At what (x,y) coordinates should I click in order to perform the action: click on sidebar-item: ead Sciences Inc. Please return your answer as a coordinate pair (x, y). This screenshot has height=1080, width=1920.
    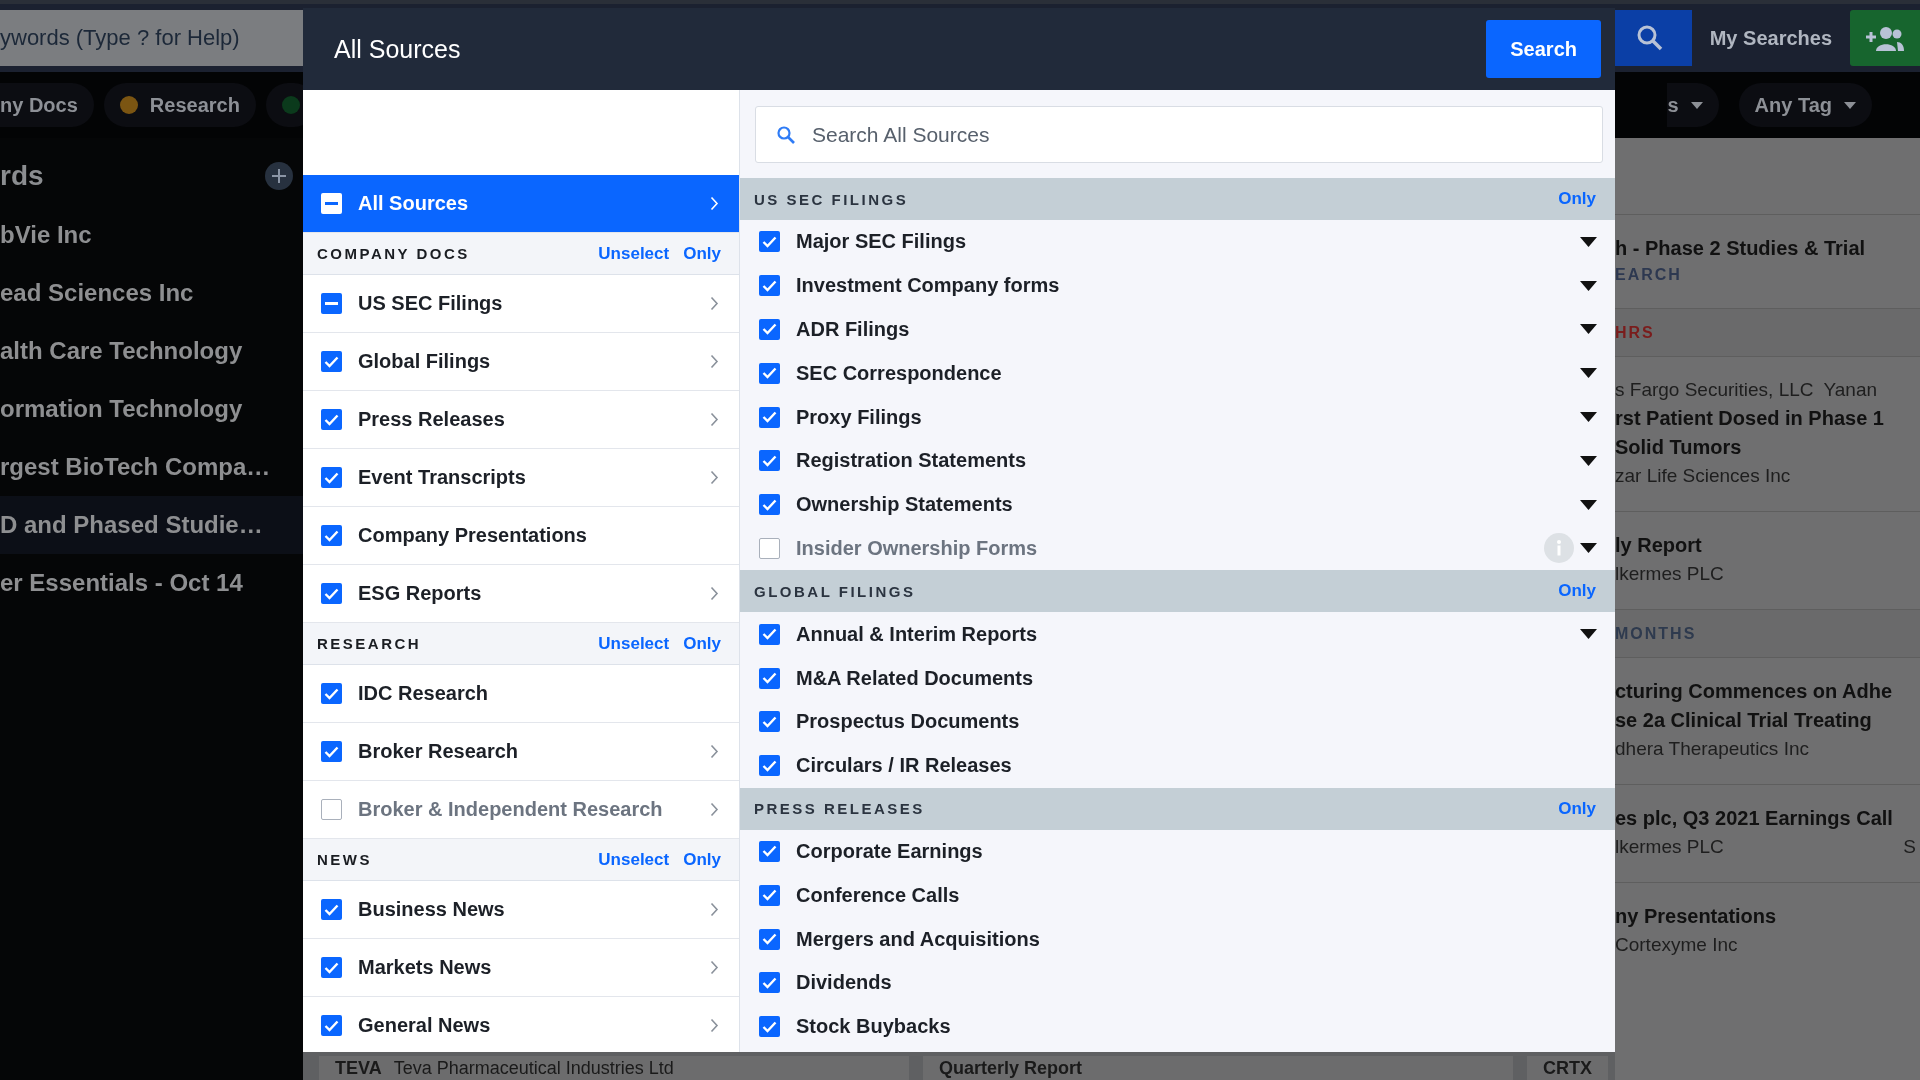
    Looking at the image, I should click on (151, 293).